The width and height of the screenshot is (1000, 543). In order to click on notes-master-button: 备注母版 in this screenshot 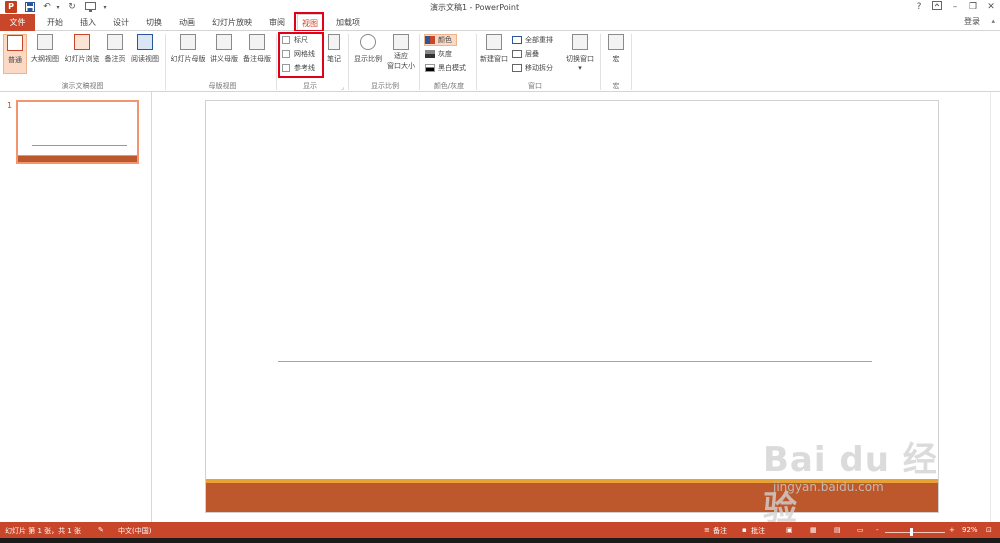, I will do `click(257, 54)`.